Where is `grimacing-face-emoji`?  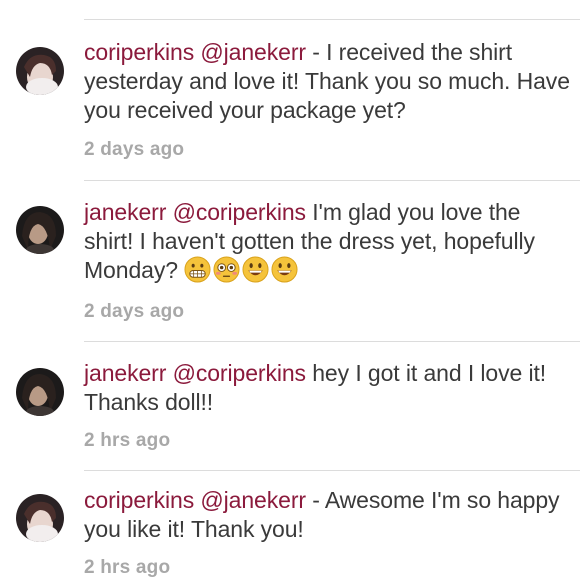
grimacing-face-emoji is located at coordinates (197, 269).